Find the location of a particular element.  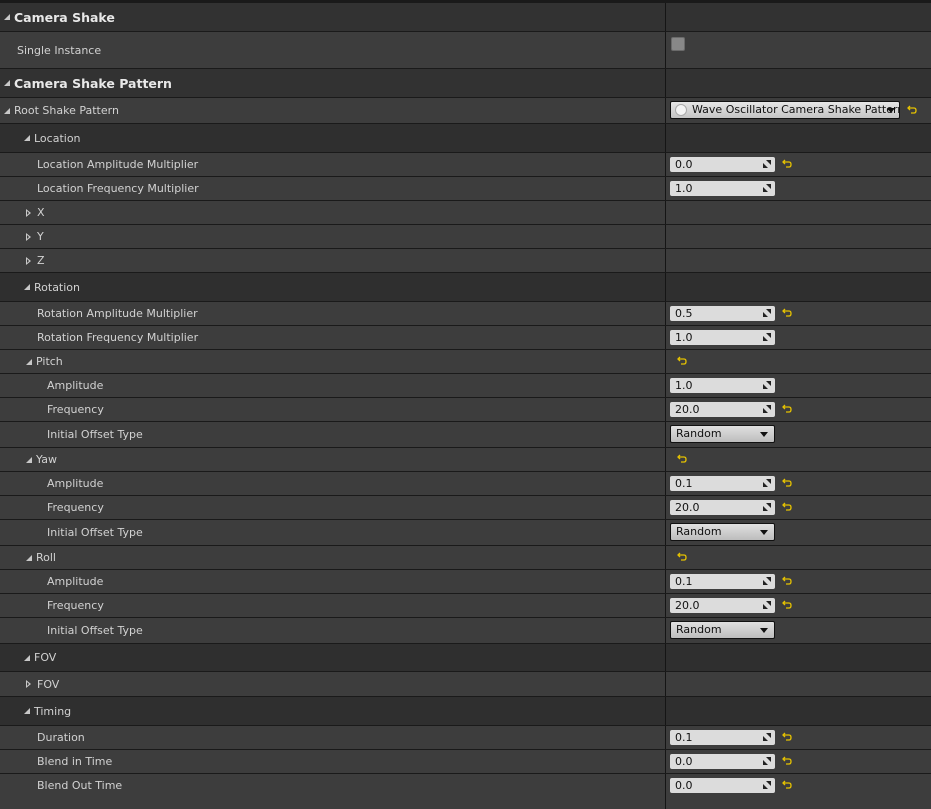

shake-pattern-class-combo: Wave Oscillator Camera Shake Pattern is located at coordinates (785, 110).